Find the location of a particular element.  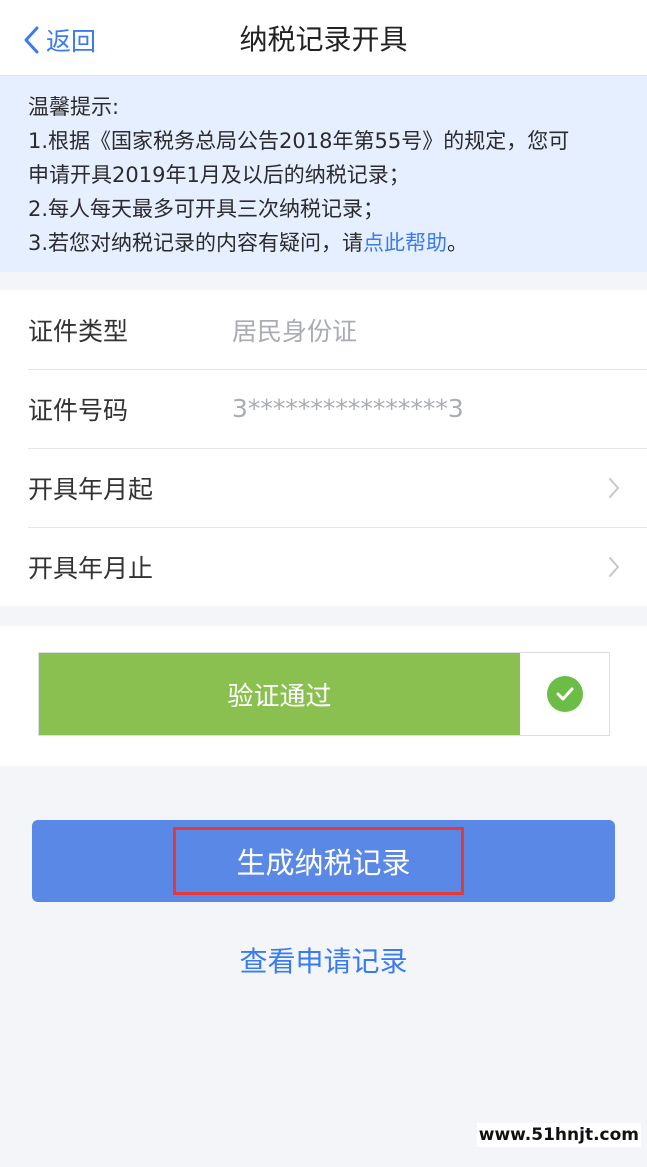

form-row-end-month: 开具年月止 is located at coordinates (323, 566).